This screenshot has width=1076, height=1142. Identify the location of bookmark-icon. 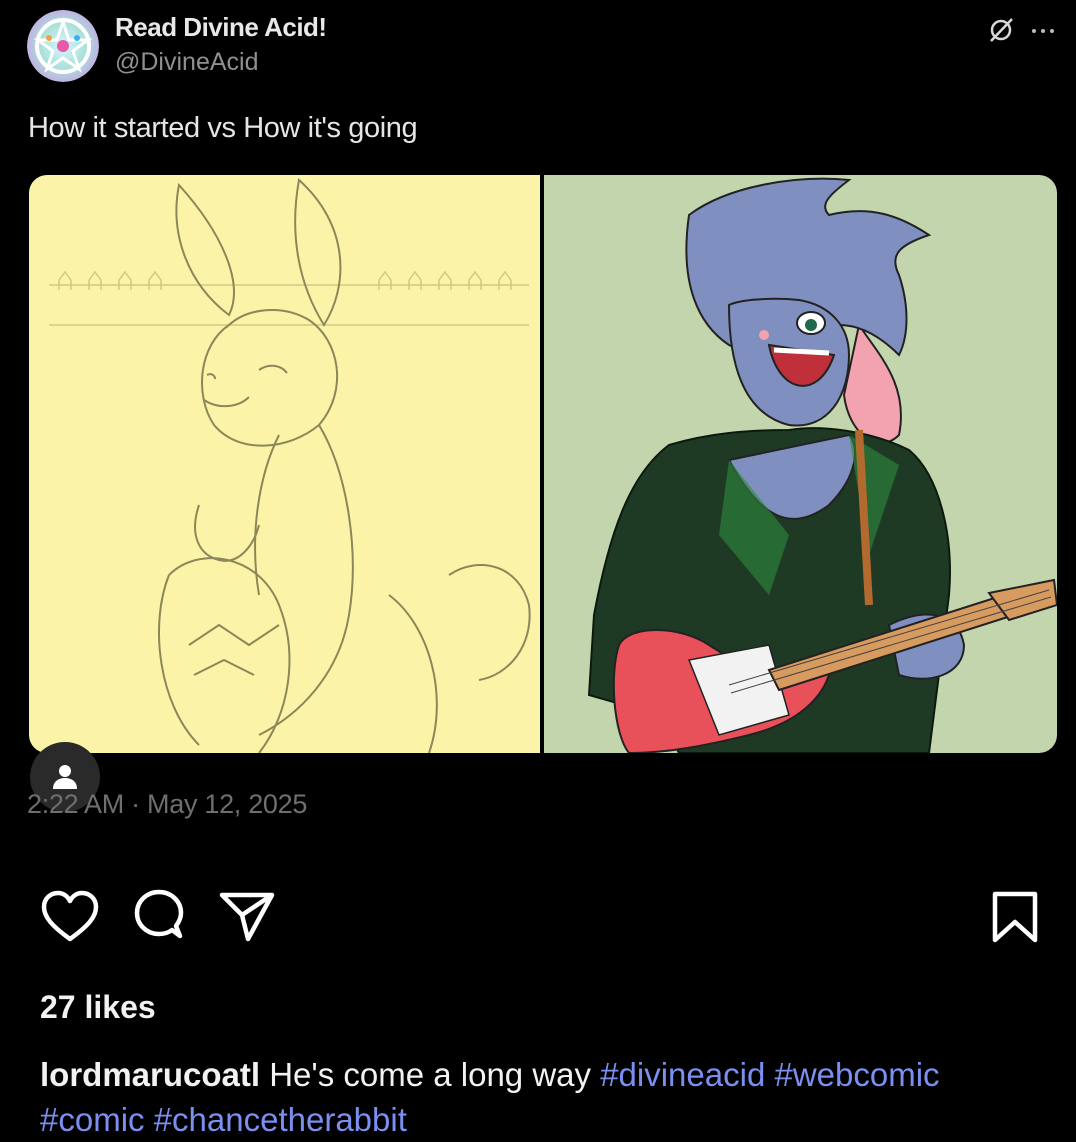
(1015, 919).